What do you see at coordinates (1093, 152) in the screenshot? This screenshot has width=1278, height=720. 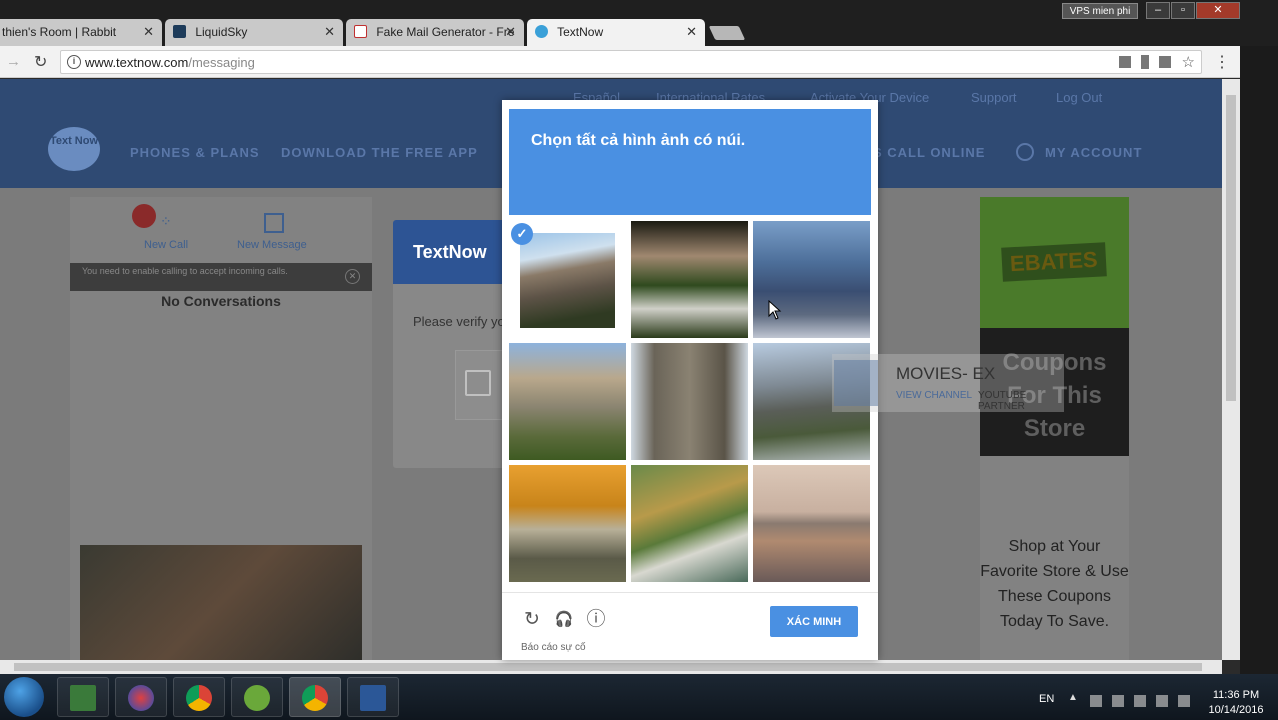 I see `nav-my-account: MY ACCOUNT` at bounding box center [1093, 152].